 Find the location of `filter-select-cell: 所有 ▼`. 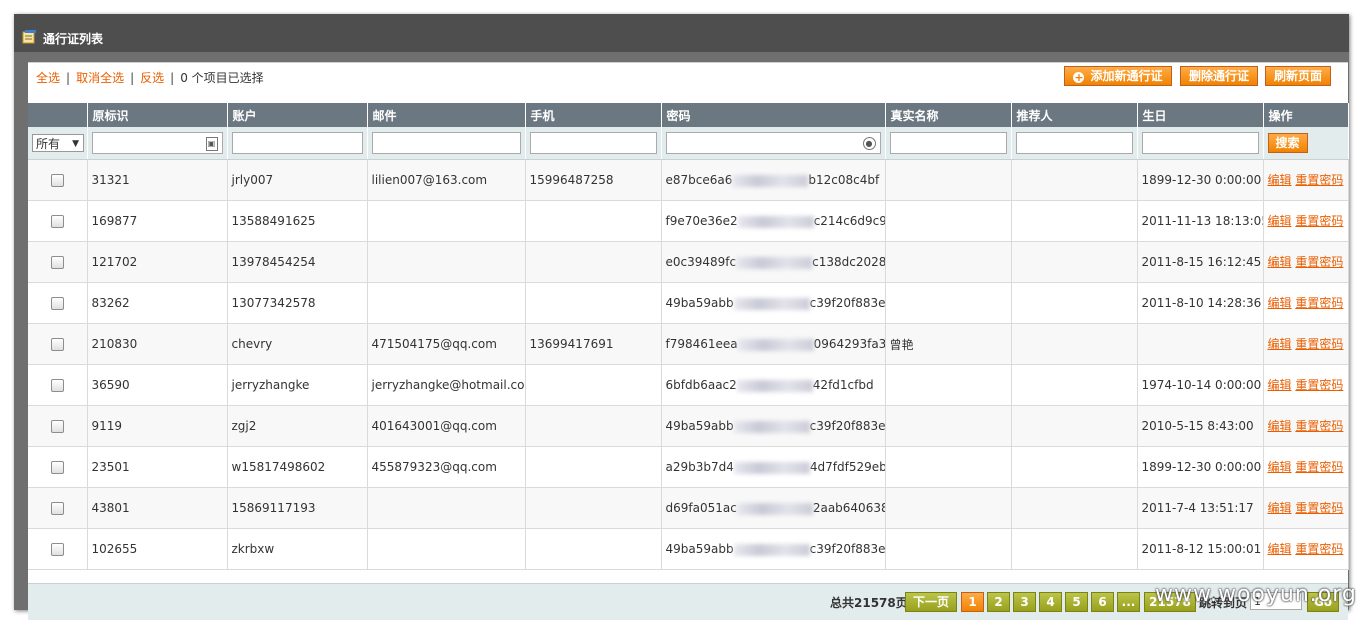

filter-select-cell: 所有 ▼ is located at coordinates (58, 143).